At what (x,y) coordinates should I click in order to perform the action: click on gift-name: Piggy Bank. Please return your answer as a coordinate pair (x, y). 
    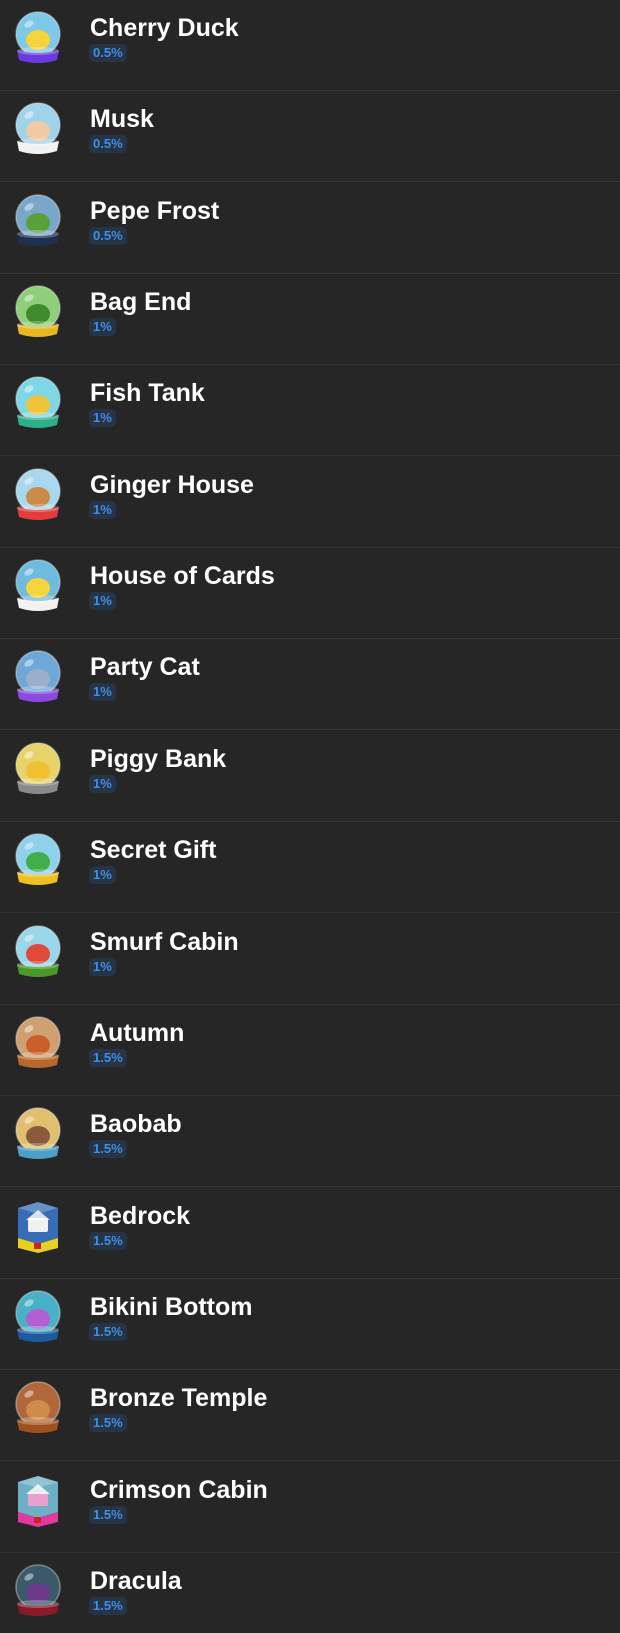
    Looking at the image, I should click on (158, 759).